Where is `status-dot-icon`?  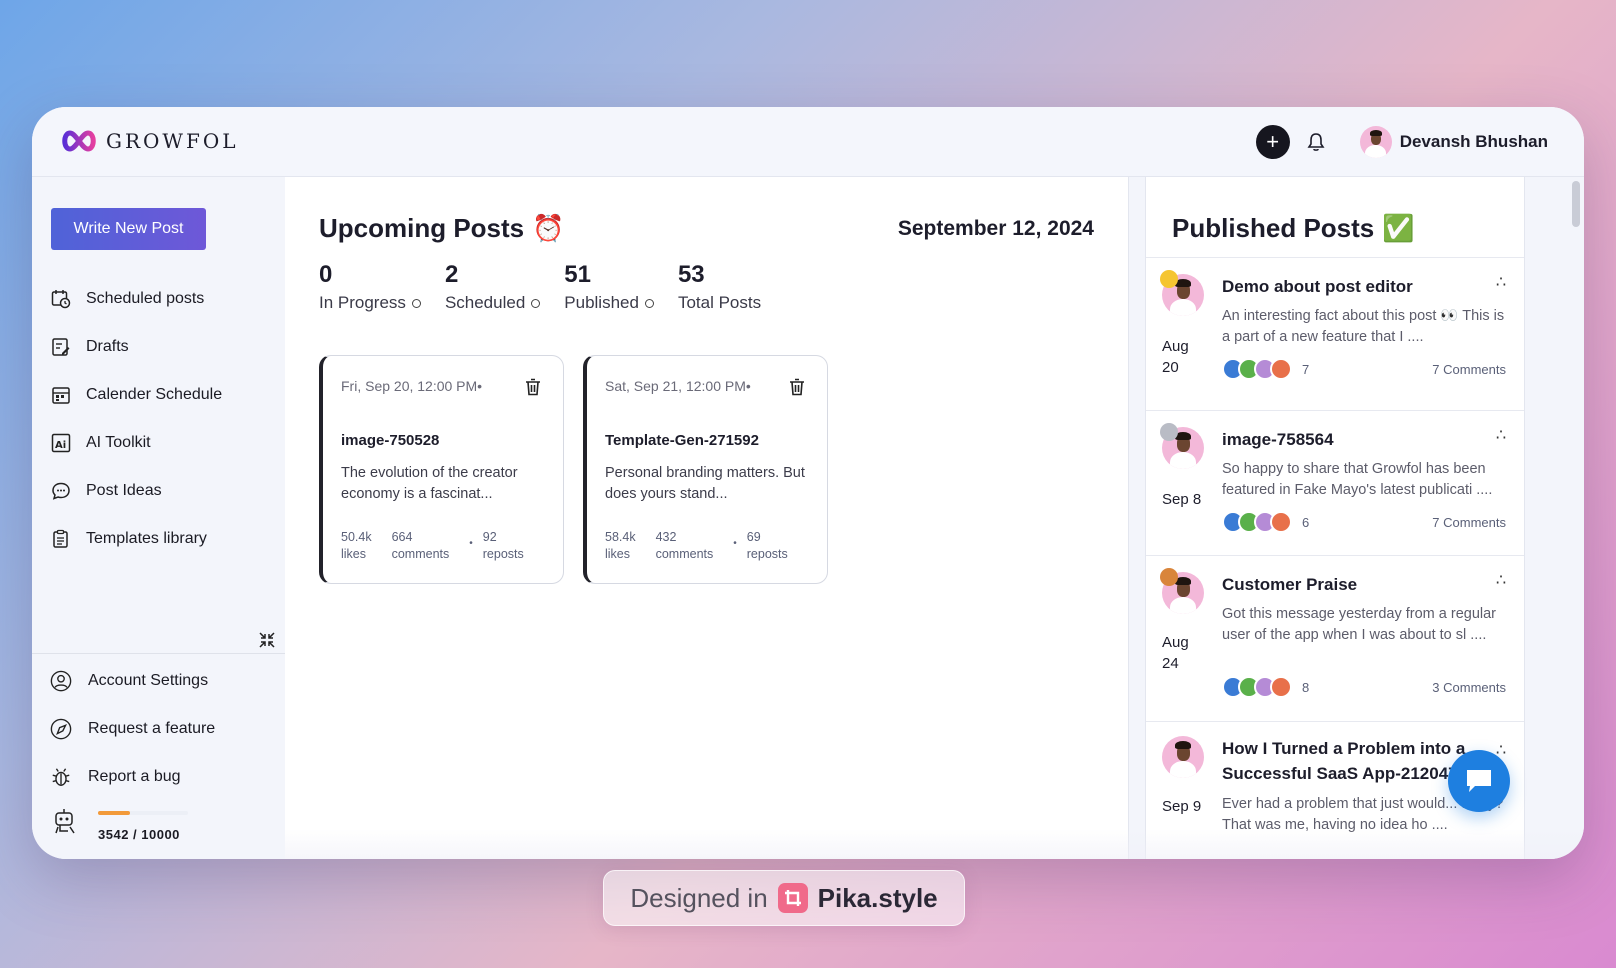
status-dot-icon is located at coordinates (649, 303).